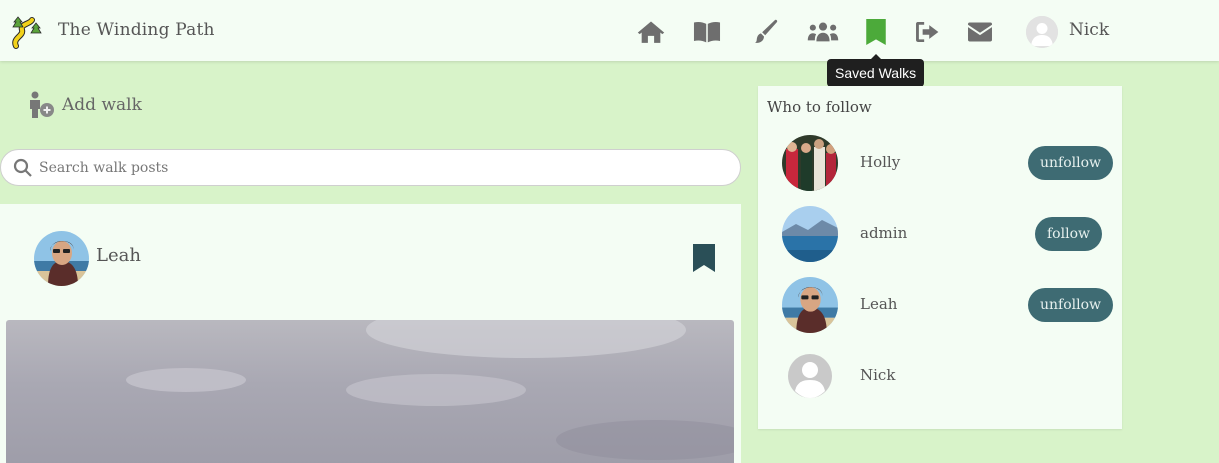 The height and width of the screenshot is (463, 1219). I want to click on users-icon, so click(823, 32).